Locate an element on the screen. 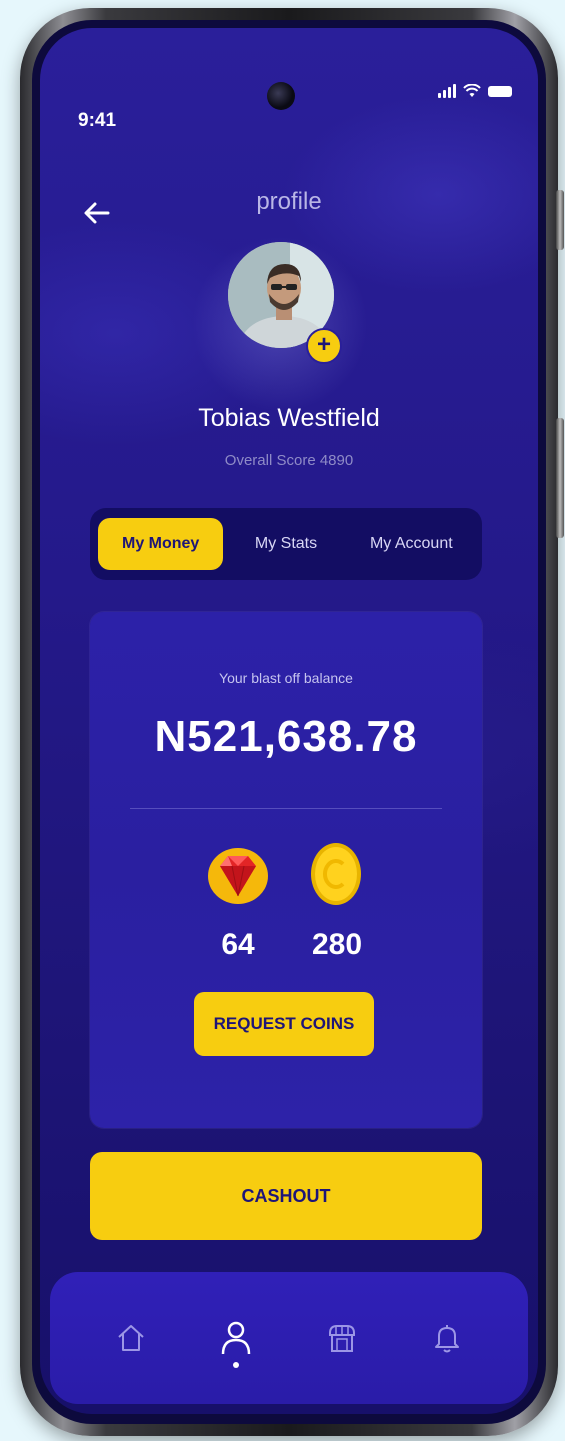 The height and width of the screenshot is (1441, 565). add-photo-button: + is located at coordinates (324, 346).